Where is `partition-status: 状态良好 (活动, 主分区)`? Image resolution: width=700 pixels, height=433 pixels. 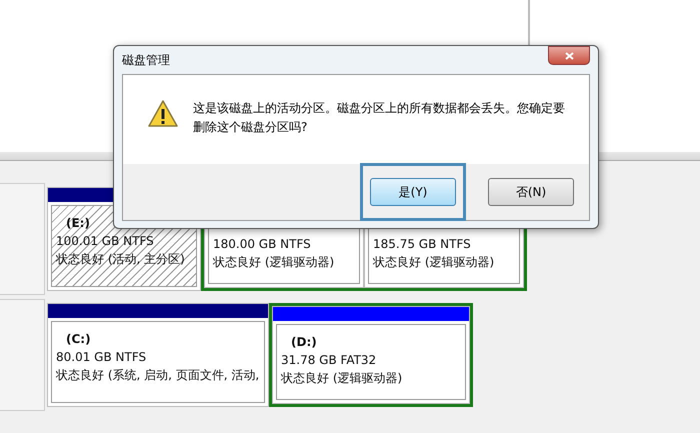 partition-status: 状态良好 (活动, 主分区) is located at coordinates (121, 259).